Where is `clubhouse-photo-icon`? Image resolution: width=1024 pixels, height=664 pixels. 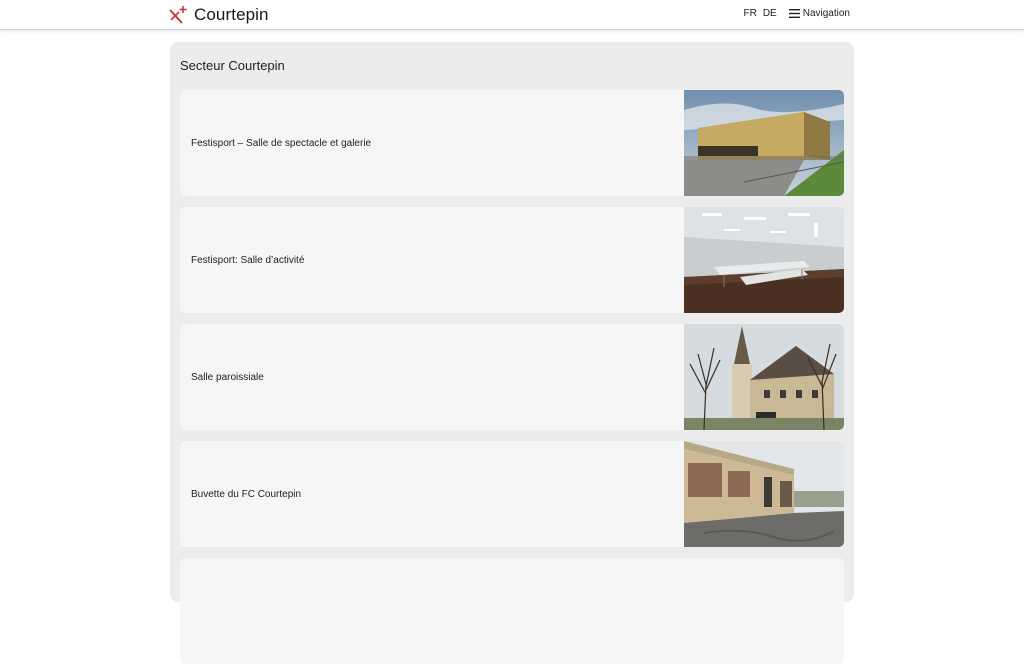
clubhouse-photo-icon is located at coordinates (764, 494).